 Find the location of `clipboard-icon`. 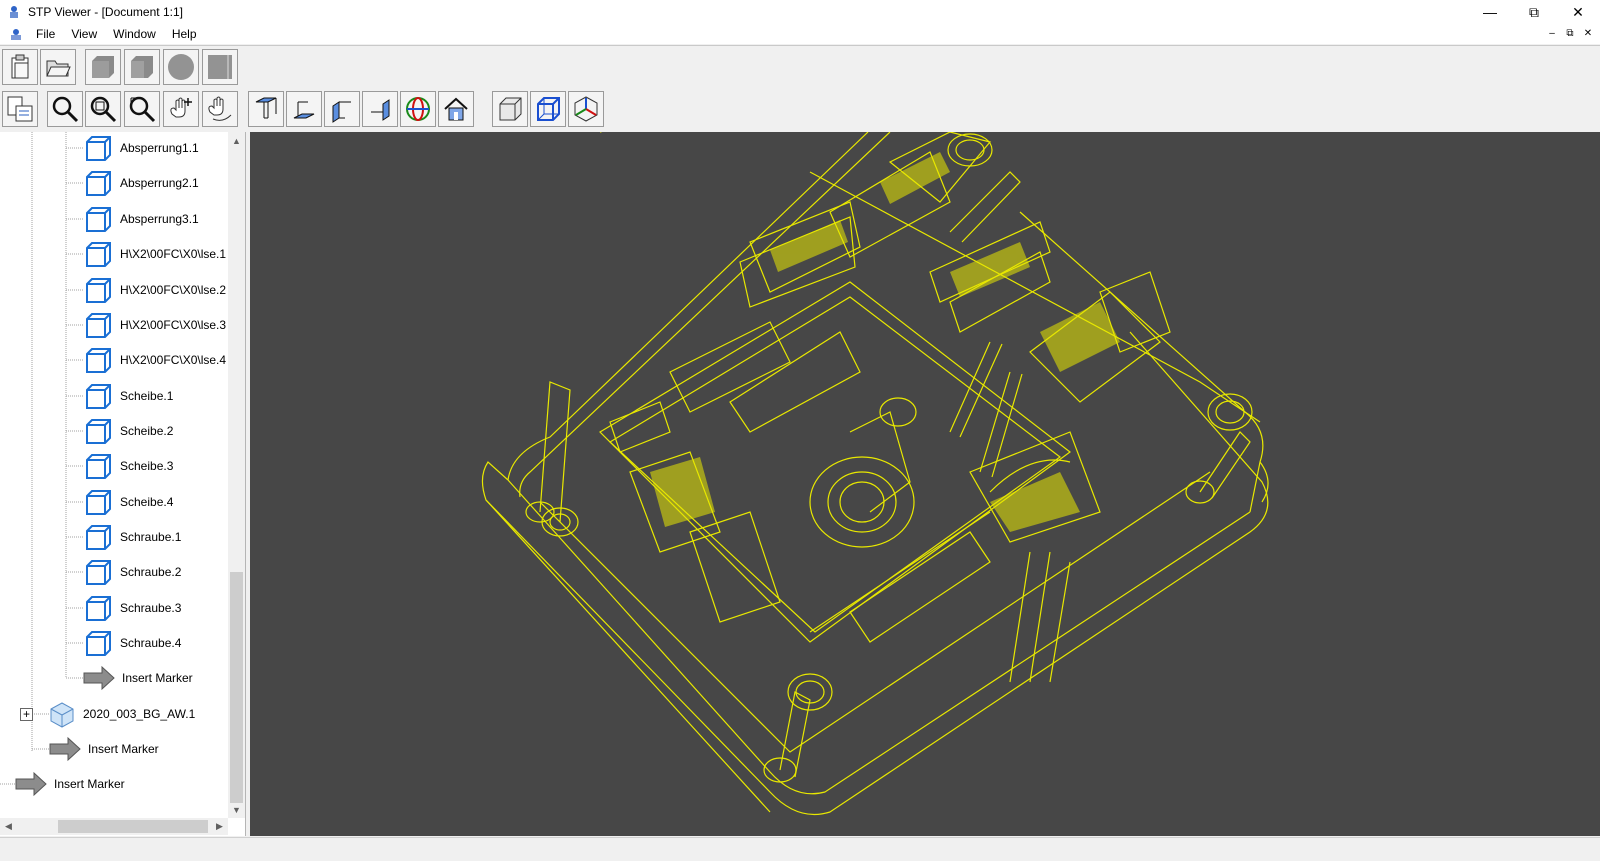

clipboard-icon is located at coordinates (20, 66).